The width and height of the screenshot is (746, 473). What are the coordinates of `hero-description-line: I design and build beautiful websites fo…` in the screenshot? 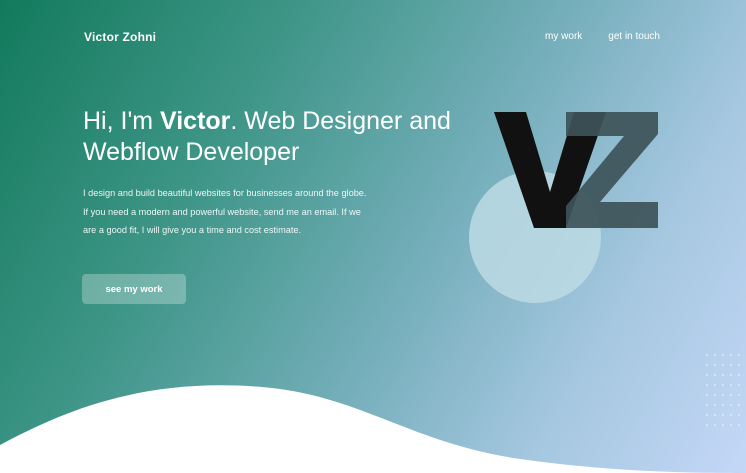 It's located at (225, 193).